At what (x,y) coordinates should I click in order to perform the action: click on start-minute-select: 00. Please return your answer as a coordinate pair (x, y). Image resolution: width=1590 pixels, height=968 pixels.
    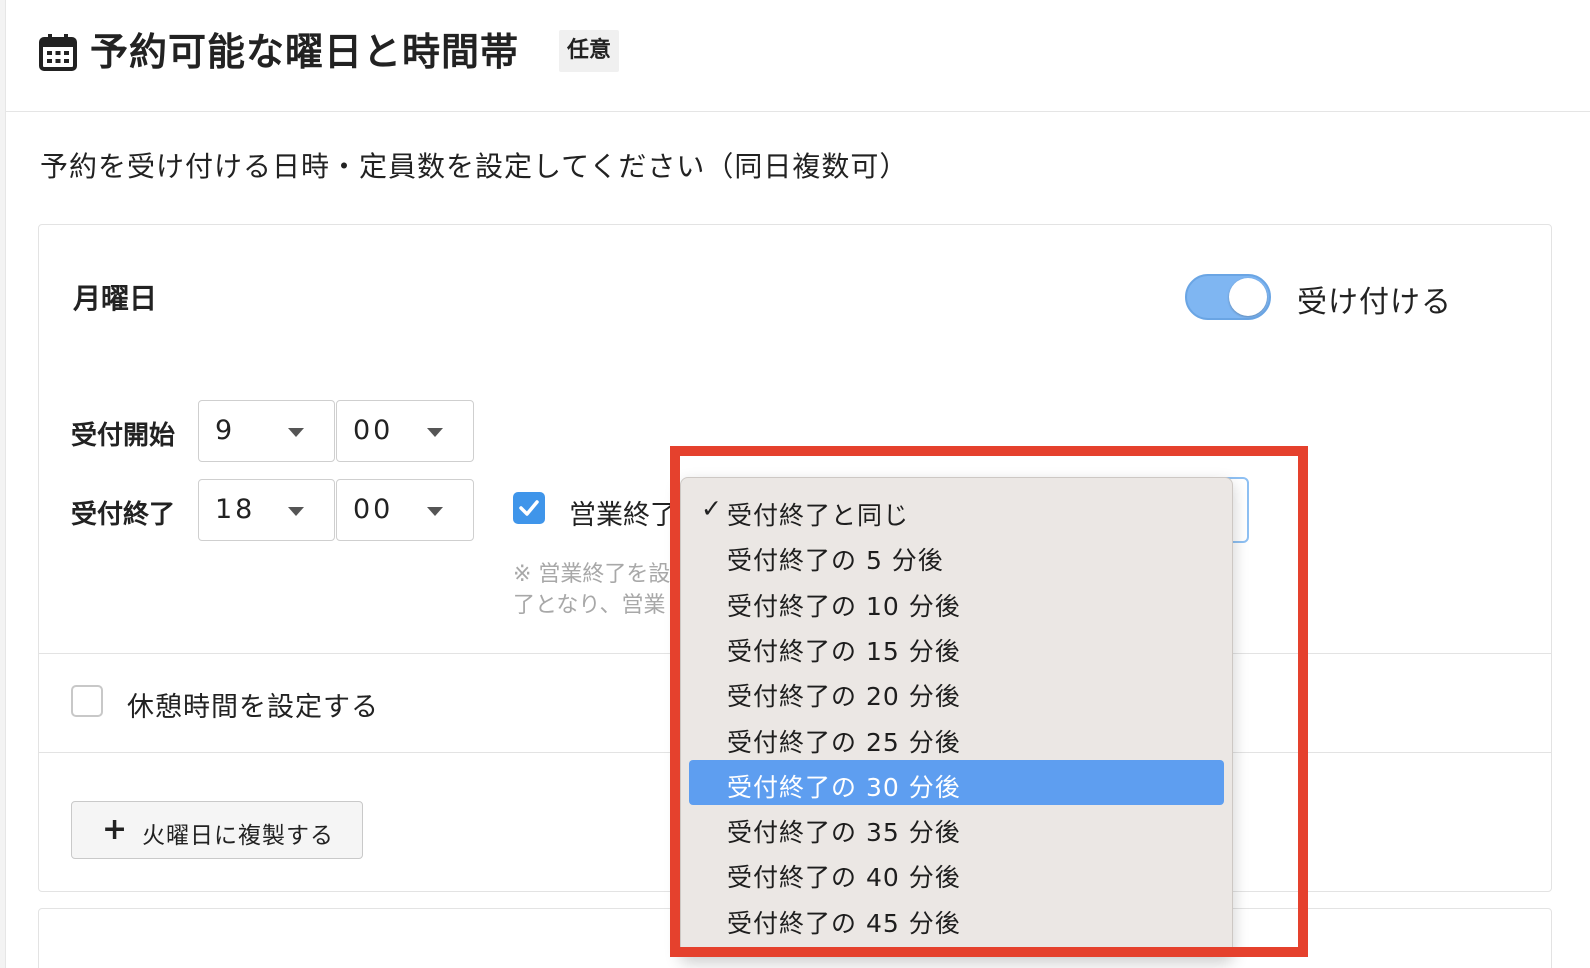
    Looking at the image, I should click on (405, 431).